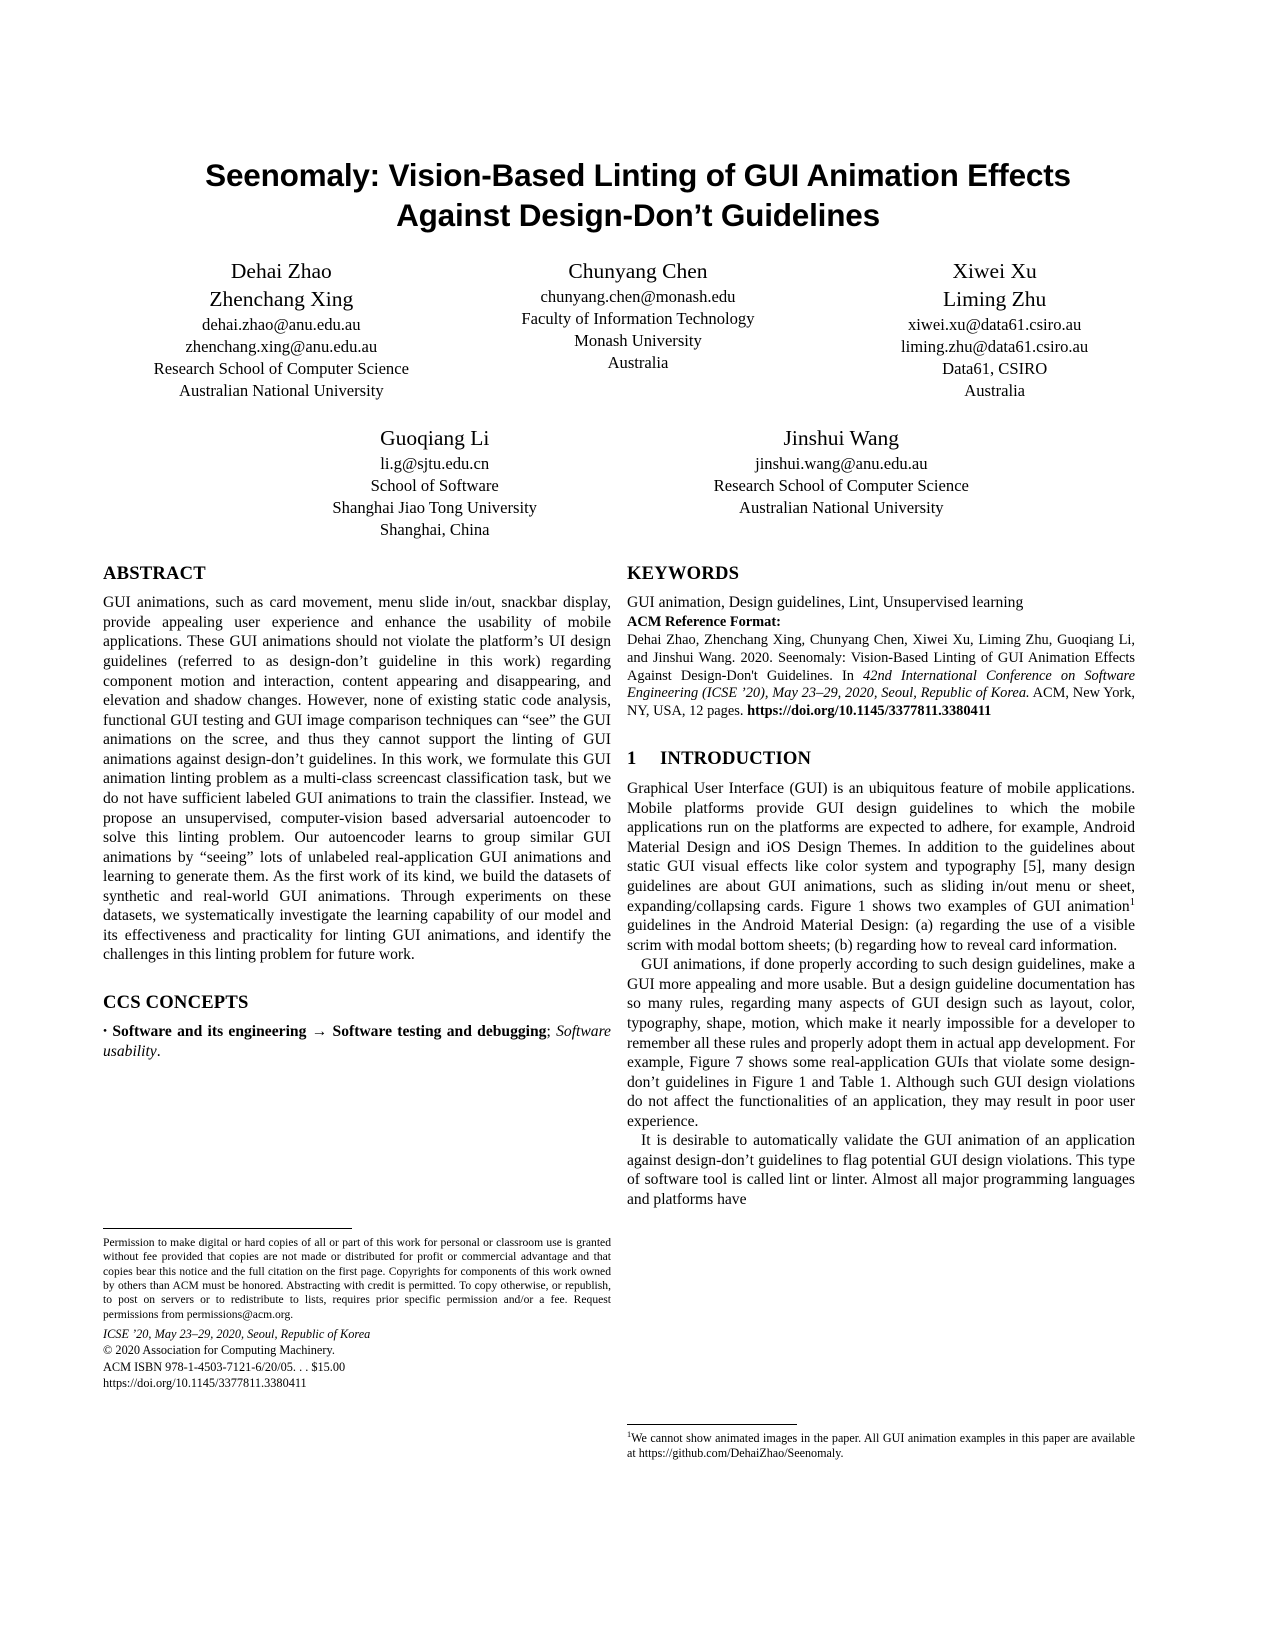 Image resolution: width=1275 pixels, height=1650 pixels. What do you see at coordinates (209, 1032) in the screenshot?
I see `ccs-concept-primary: Software and its engineering` at bounding box center [209, 1032].